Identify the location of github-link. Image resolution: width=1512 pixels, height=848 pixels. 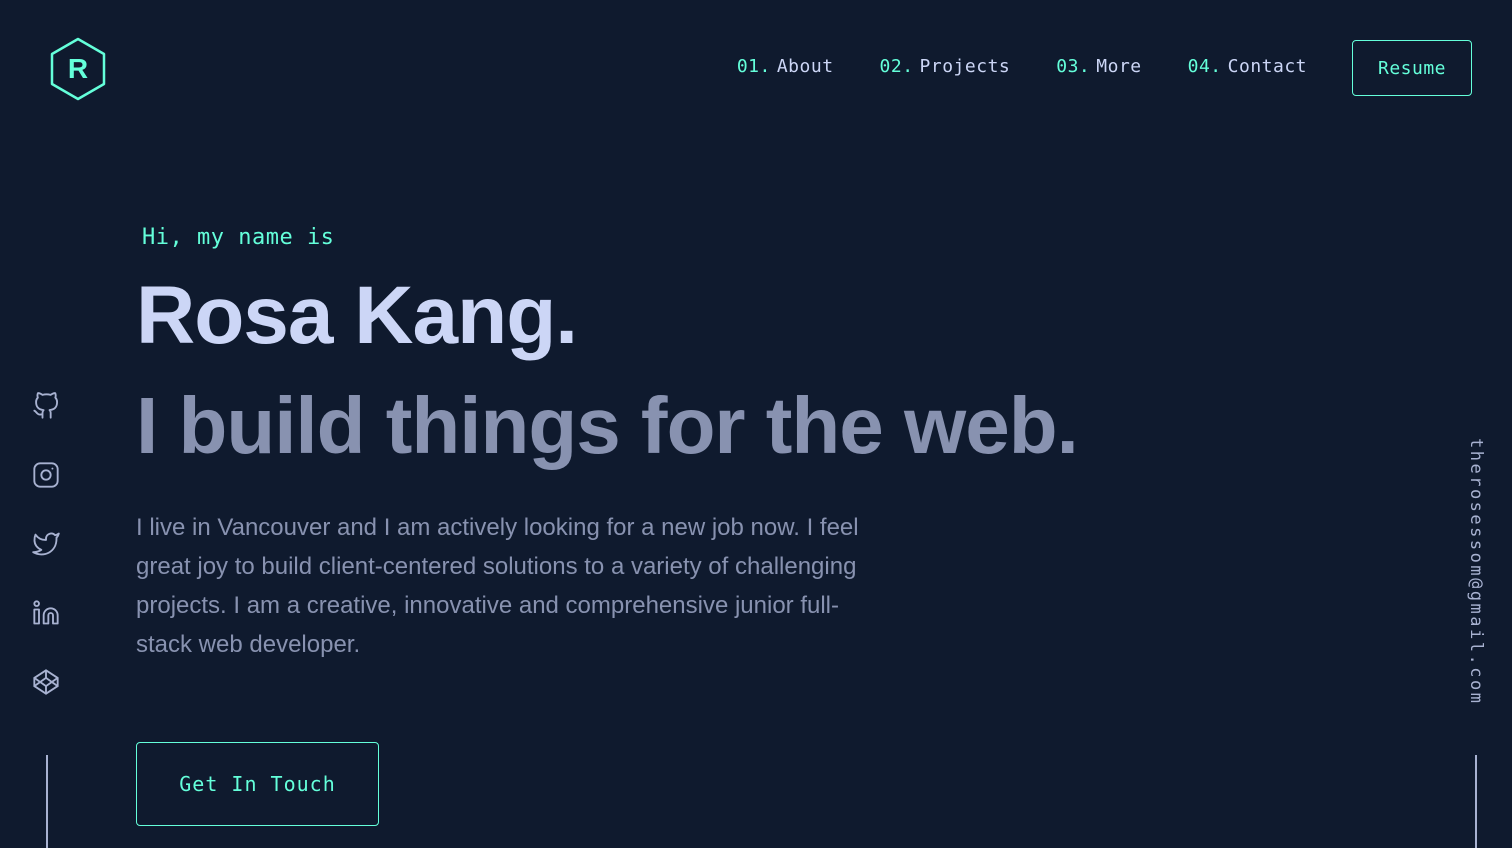
(46, 406).